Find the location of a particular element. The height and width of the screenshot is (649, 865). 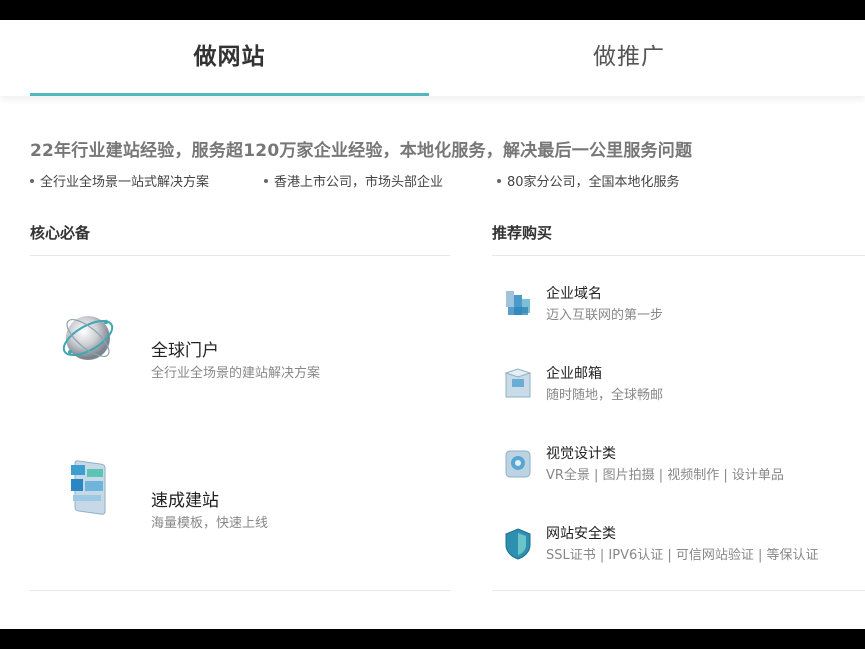

shield-icon is located at coordinates (518, 544).